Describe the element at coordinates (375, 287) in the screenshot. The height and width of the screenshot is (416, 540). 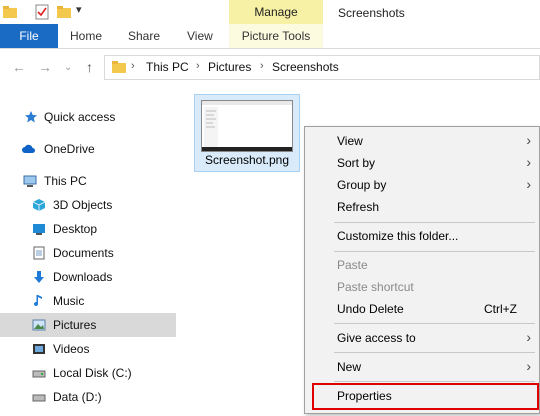
I see `menu-item-paste-shortcut: Paste shortcut` at that location.